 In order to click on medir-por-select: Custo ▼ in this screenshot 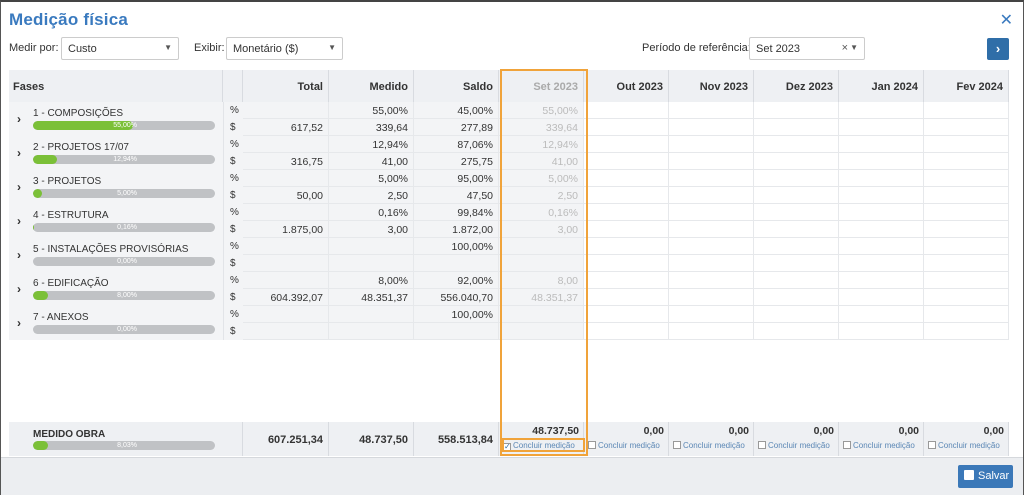, I will do `click(120, 48)`.